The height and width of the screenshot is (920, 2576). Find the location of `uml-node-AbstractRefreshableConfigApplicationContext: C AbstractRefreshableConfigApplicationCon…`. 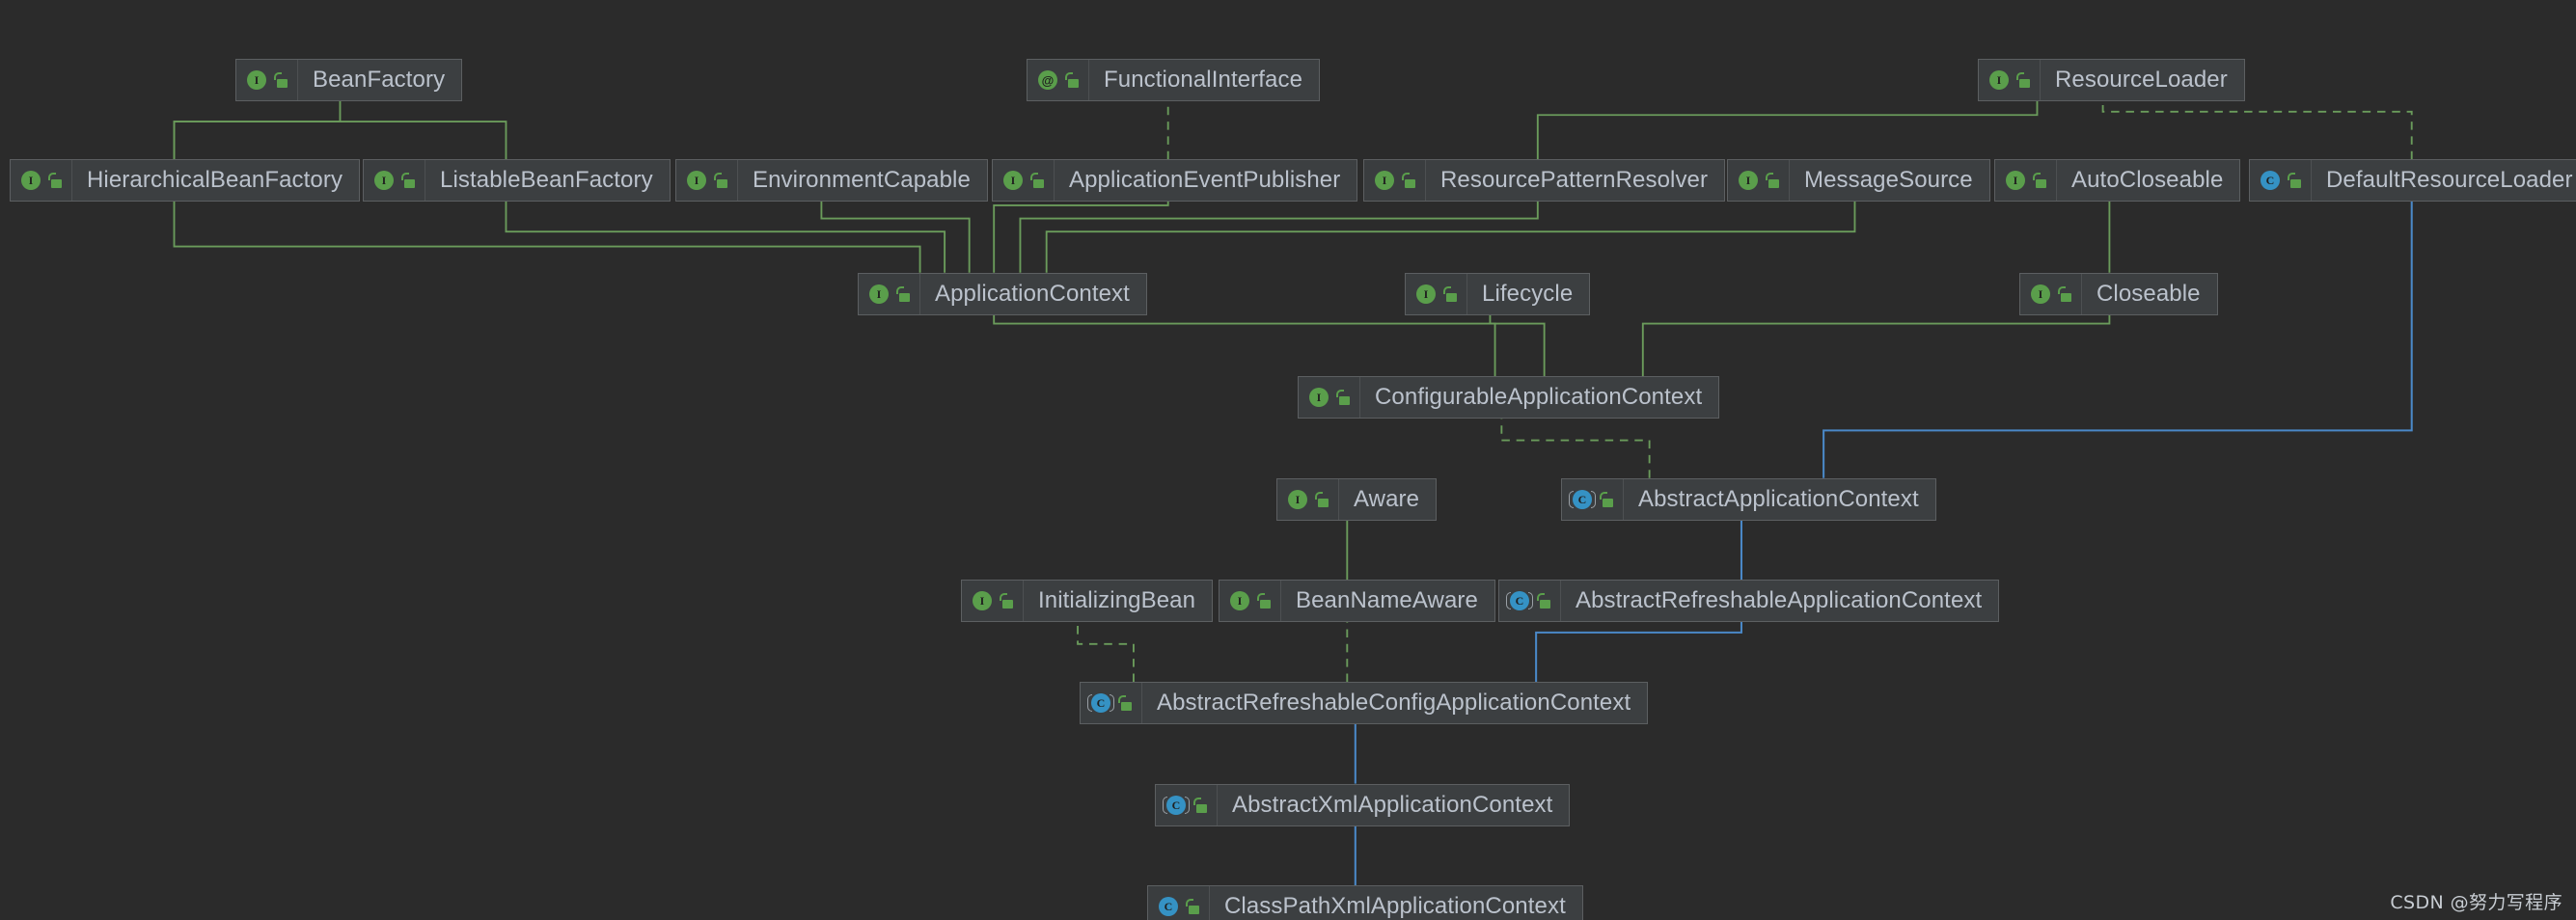

uml-node-AbstractRefreshableConfigApplicationContext: C AbstractRefreshableConfigApplicationCon… is located at coordinates (1365, 703).